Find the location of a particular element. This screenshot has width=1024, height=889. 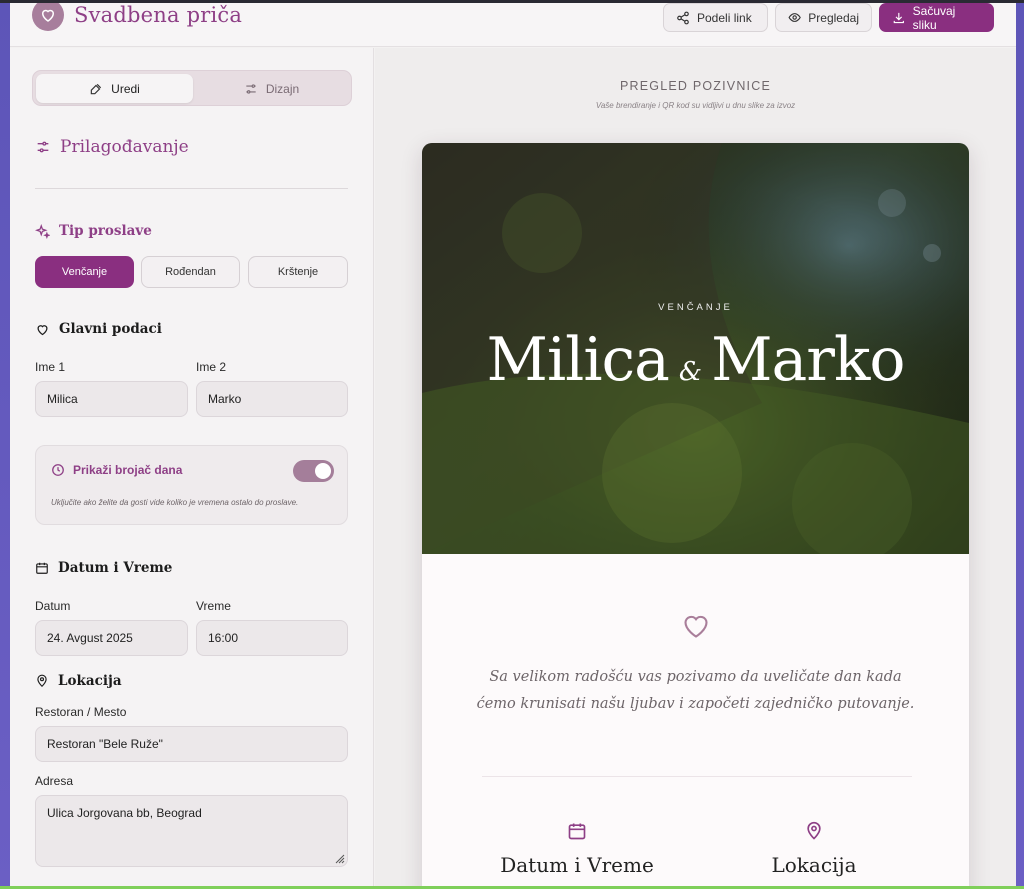

brand: Svadbena priča is located at coordinates (137, 17).